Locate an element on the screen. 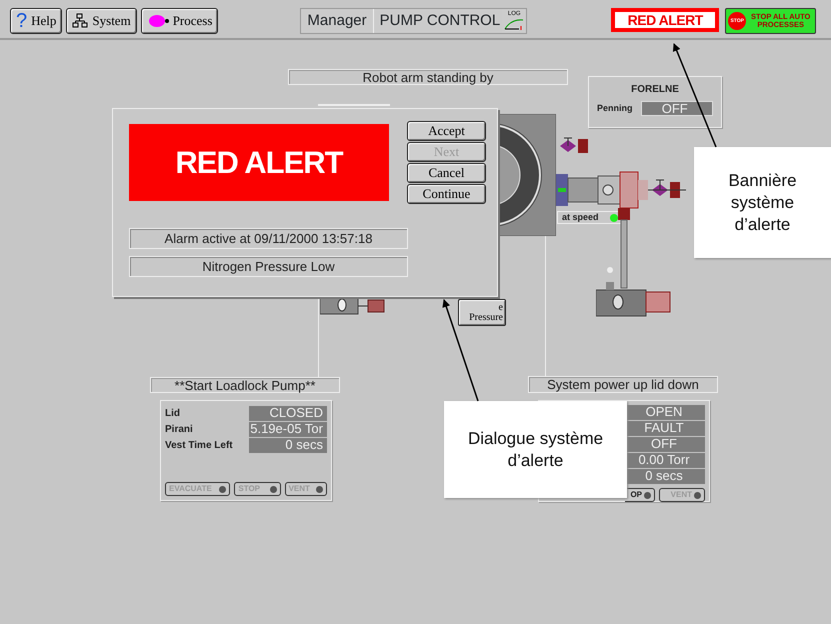  section-title: **Start Loadlock Pump** is located at coordinates (245, 385).